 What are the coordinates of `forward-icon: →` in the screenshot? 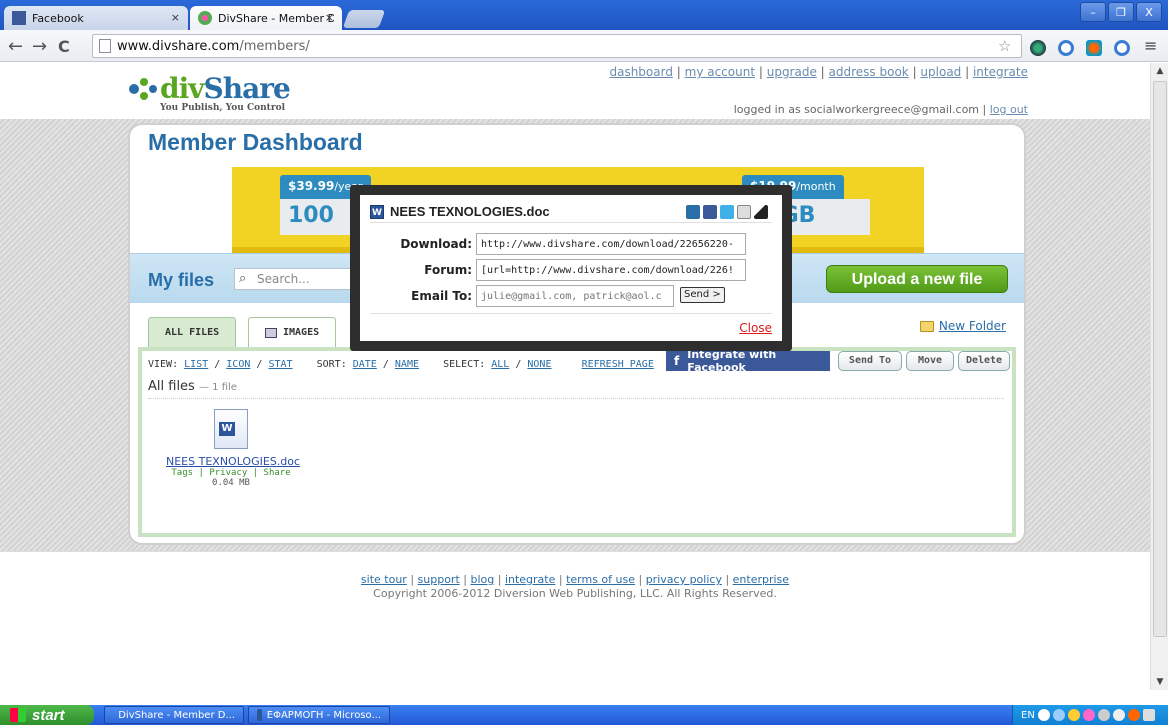 It's located at (39, 46).